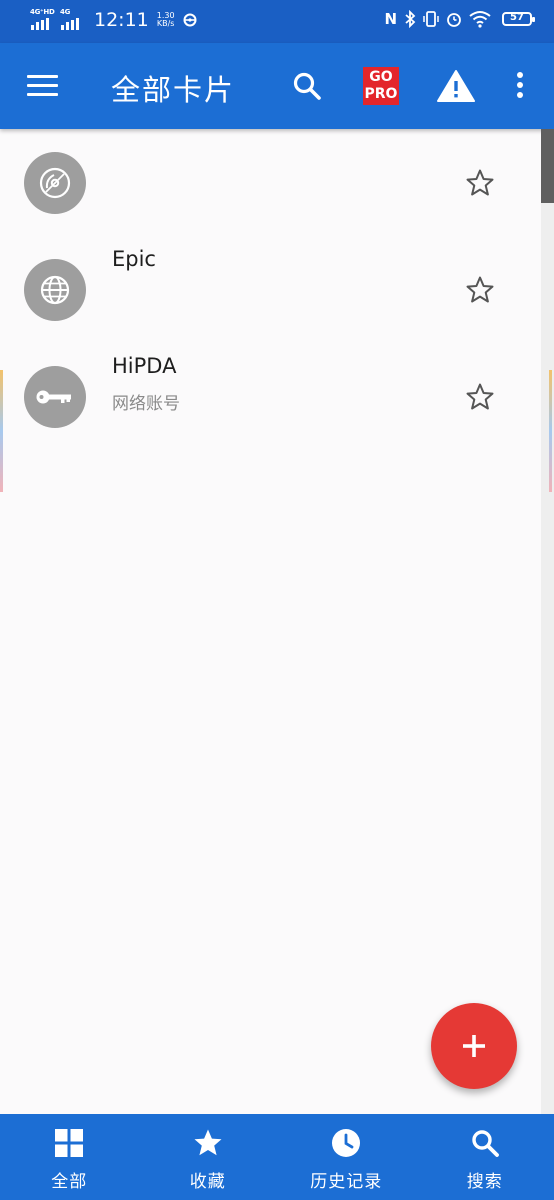 This screenshot has height=1200, width=554. What do you see at coordinates (208, 1157) in the screenshot?
I see `tab-favorites: 收藏` at bounding box center [208, 1157].